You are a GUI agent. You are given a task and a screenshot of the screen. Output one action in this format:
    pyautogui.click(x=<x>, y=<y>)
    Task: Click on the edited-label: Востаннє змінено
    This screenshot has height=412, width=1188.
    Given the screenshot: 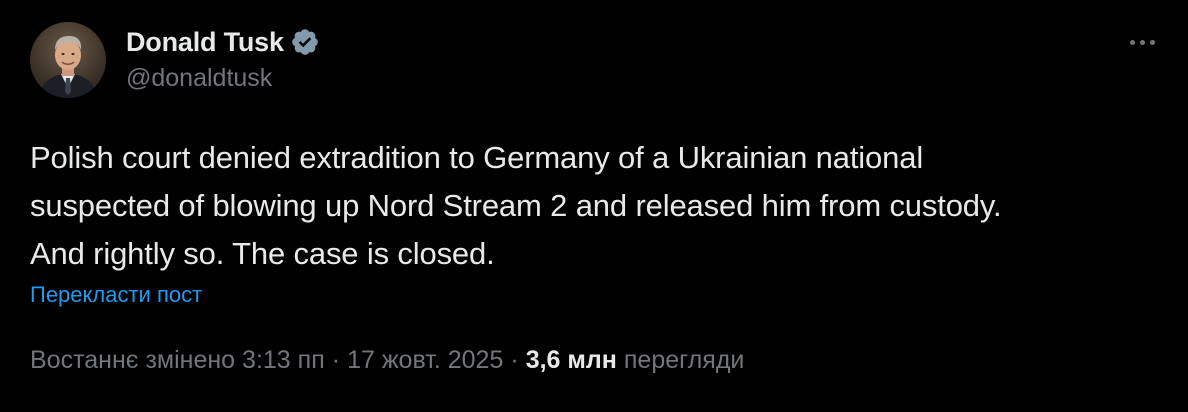 What is the action you would take?
    pyautogui.click(x=132, y=360)
    